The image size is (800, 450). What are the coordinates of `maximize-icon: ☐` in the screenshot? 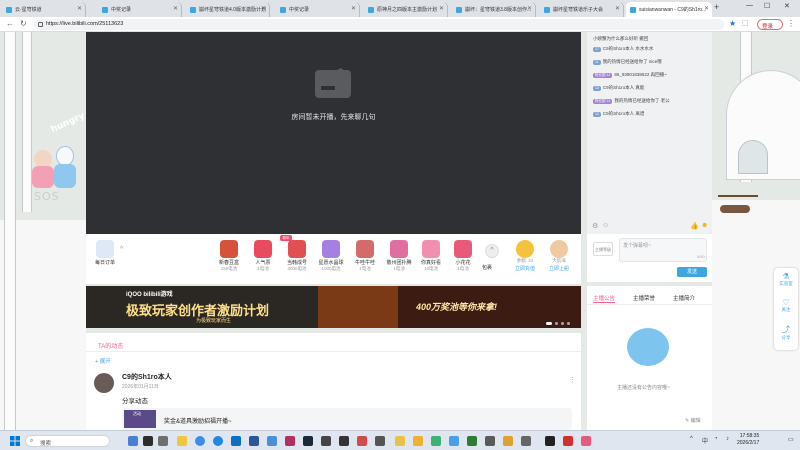 It's located at (767, 6).